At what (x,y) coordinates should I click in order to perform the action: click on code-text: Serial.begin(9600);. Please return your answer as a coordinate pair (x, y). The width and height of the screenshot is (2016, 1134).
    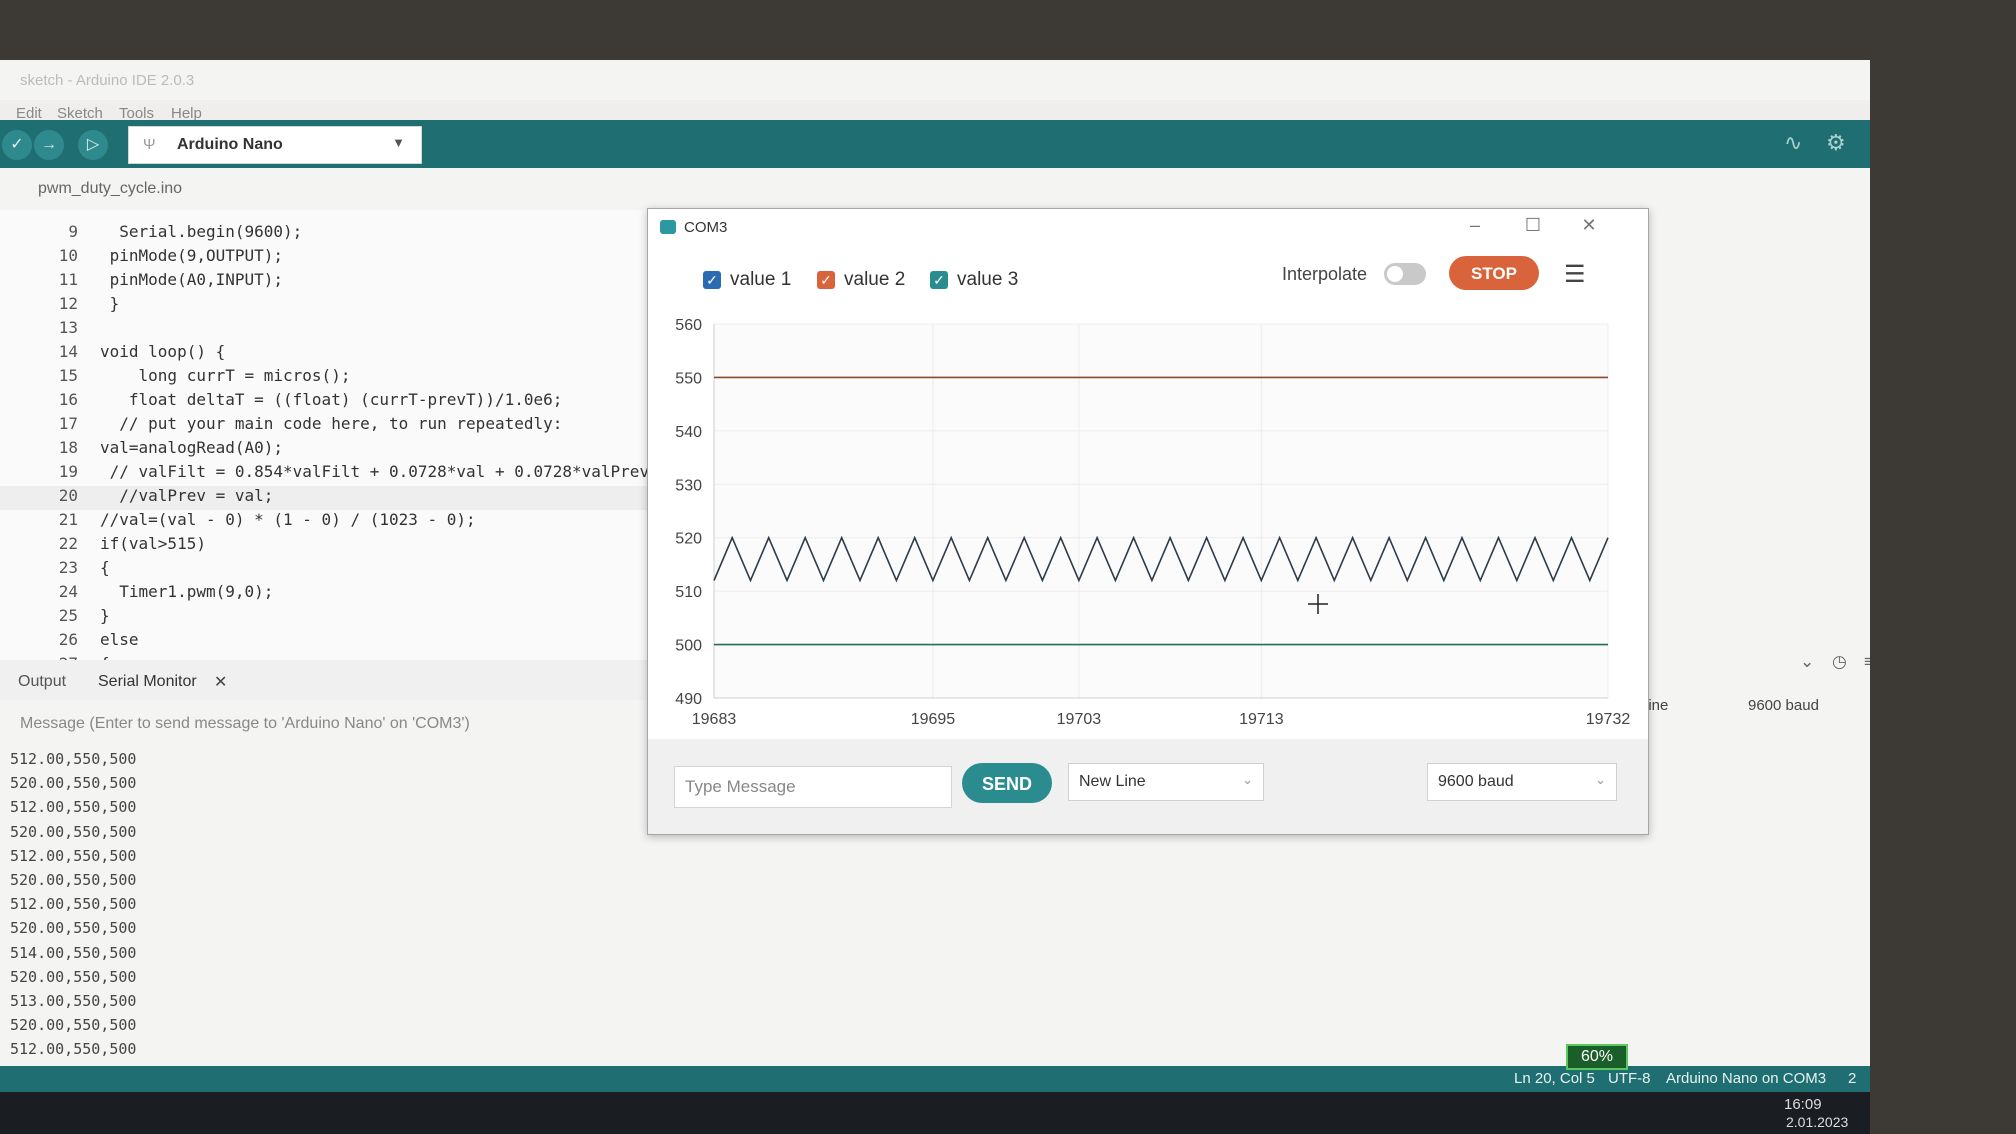
    Looking at the image, I should click on (201, 231).